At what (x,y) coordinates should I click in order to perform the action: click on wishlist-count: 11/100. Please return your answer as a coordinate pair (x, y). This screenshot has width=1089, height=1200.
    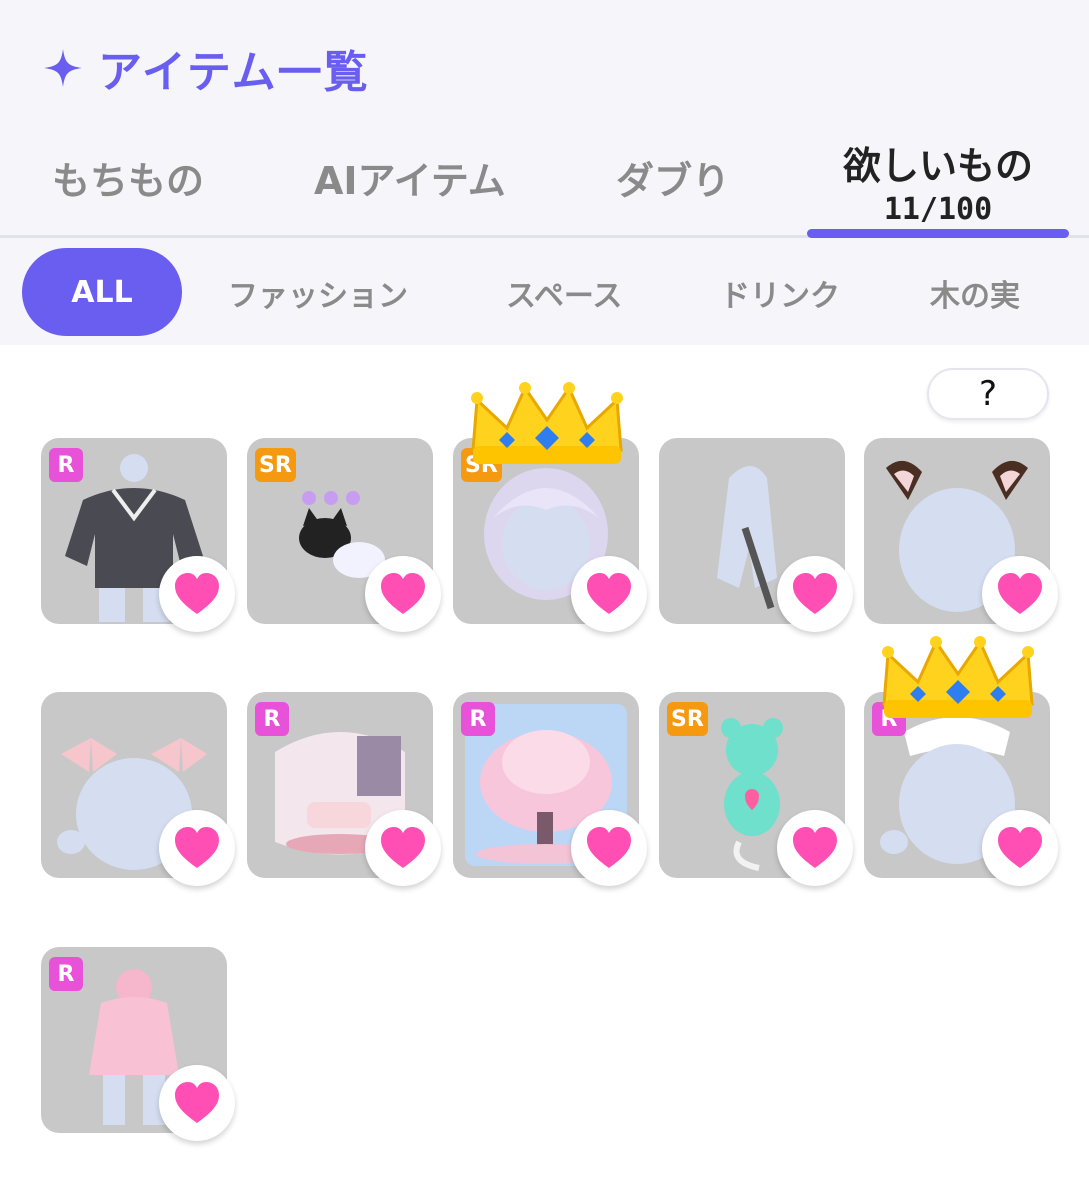
    Looking at the image, I should click on (938, 209).